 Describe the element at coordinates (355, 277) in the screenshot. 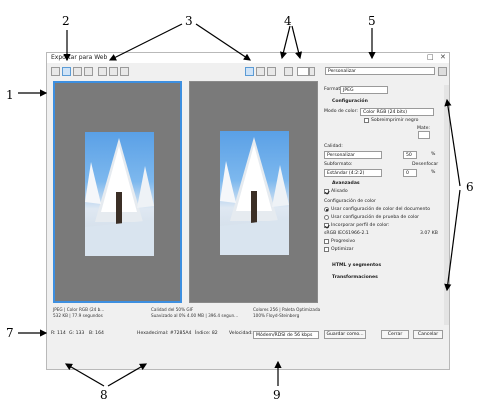

I see `transform-header: Transformaciones` at that location.